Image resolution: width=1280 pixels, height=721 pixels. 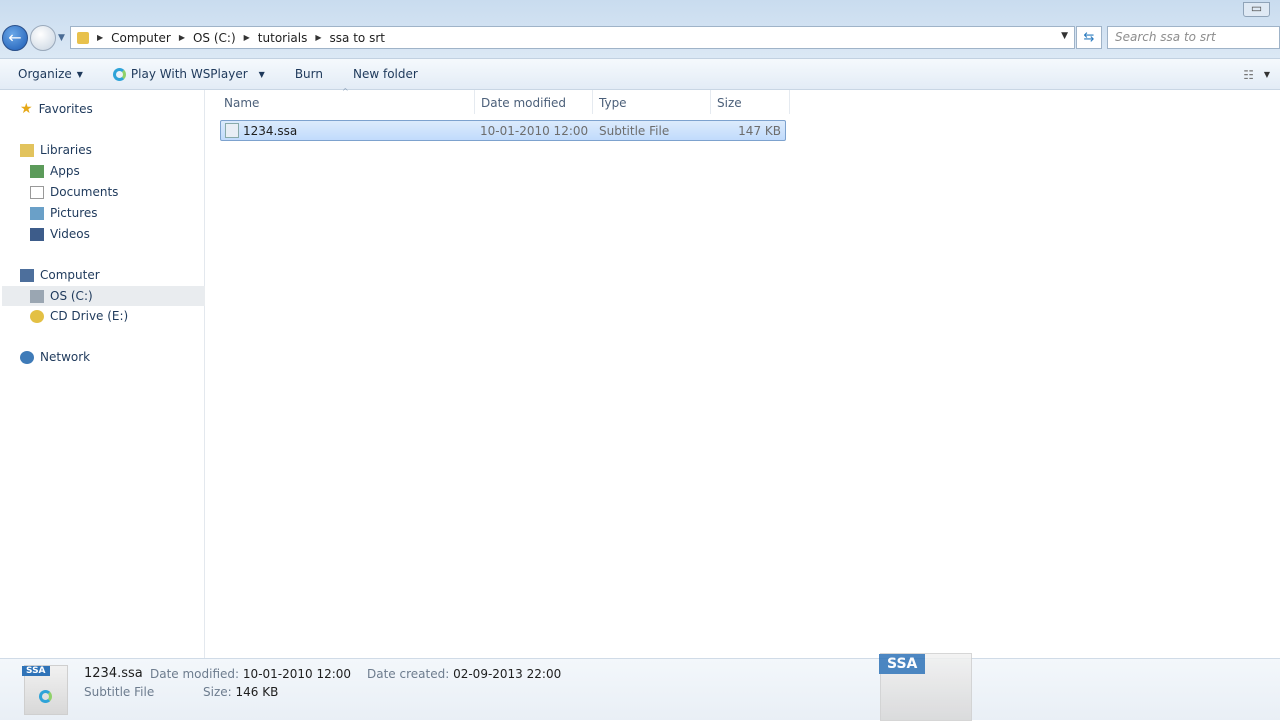 I want to click on arrow-left-icon: ←, so click(x=15, y=37).